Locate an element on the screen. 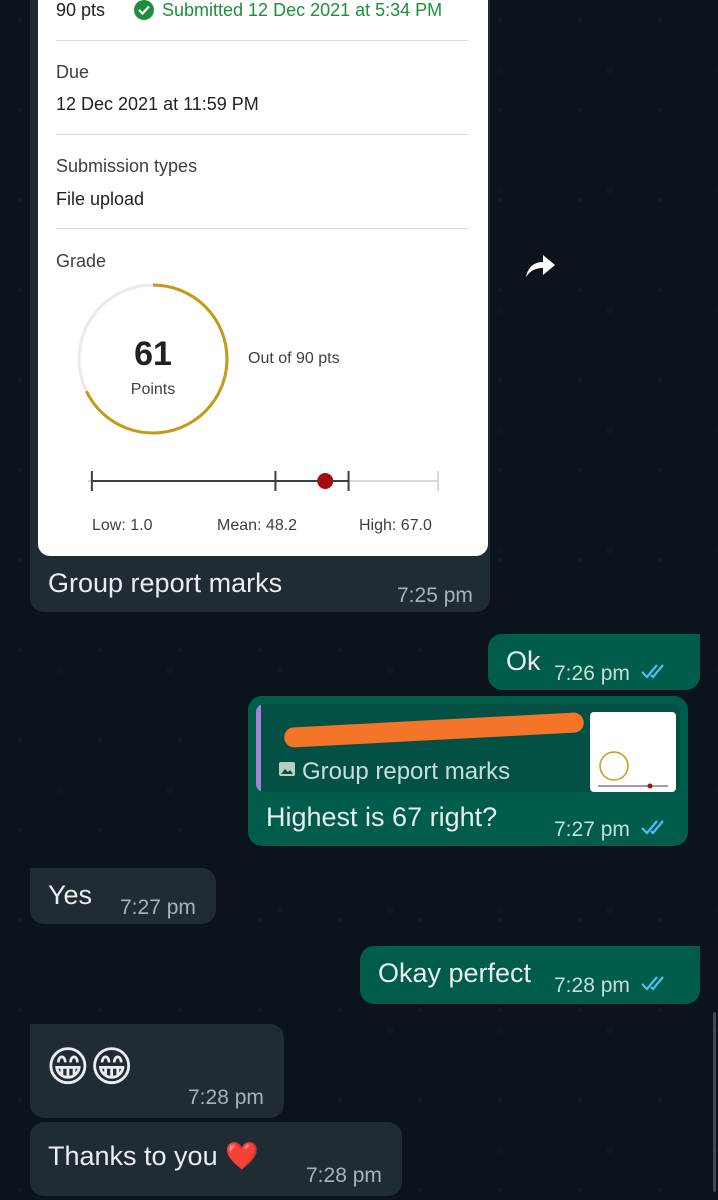 This screenshot has height=1200, width=718. message-bubble-incoming: Yes 7:27 pm is located at coordinates (123, 896).